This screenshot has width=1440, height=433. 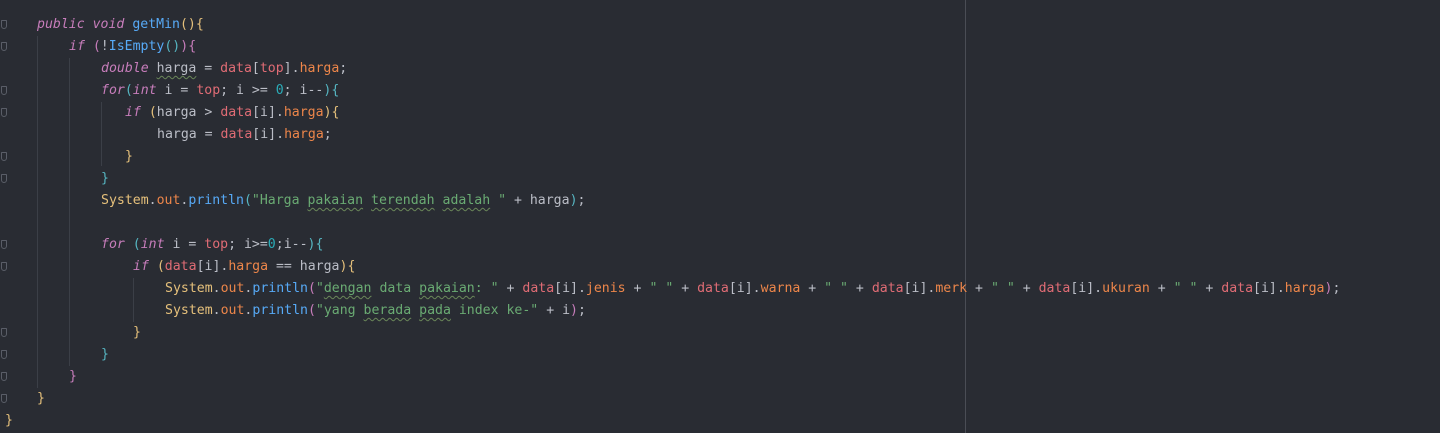 What do you see at coordinates (244, 135) in the screenshot?
I see `code-line: harga = data[i].harga;` at bounding box center [244, 135].